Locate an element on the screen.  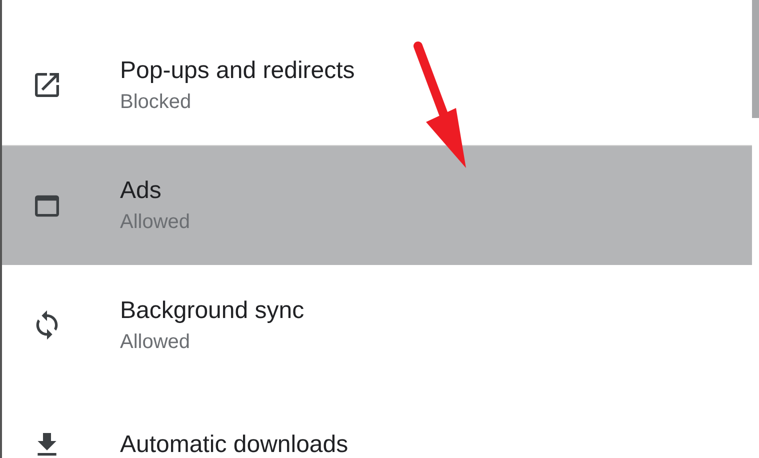
scrollbar is located at coordinates (755, 59).